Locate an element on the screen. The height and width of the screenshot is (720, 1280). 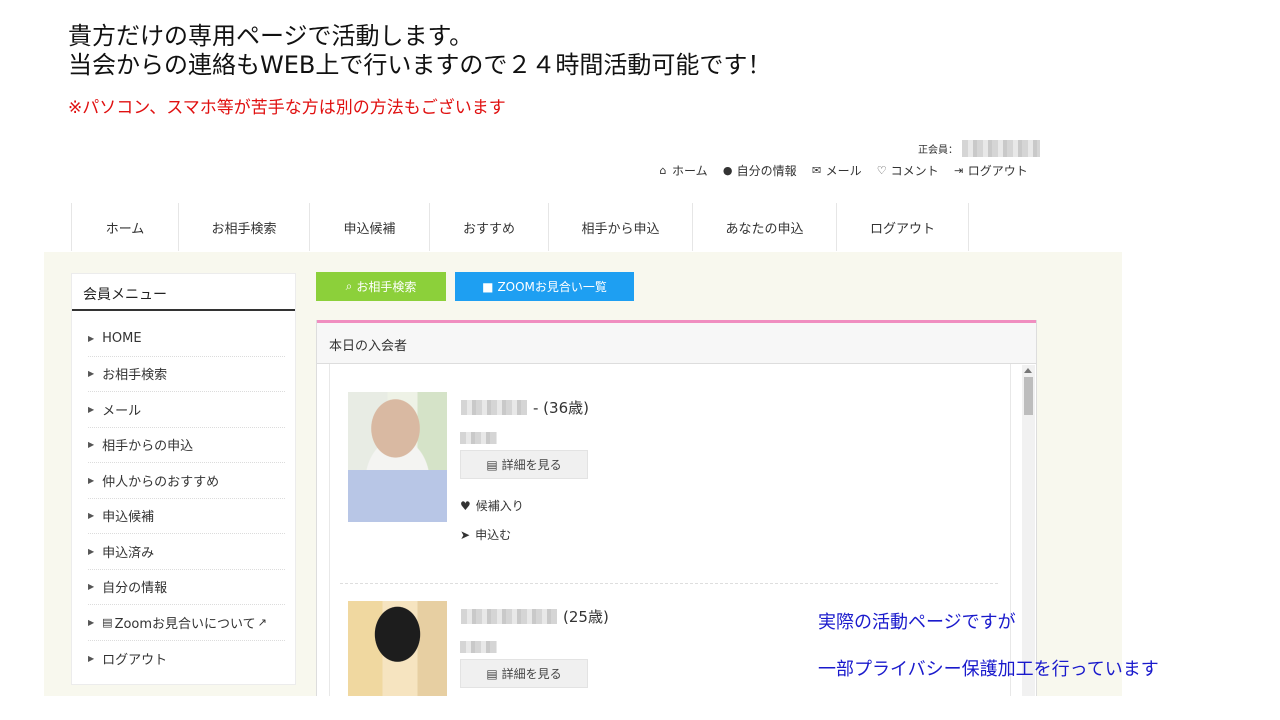
menu-item-candidates: ▶ 申込候補 is located at coordinates (186, 516).